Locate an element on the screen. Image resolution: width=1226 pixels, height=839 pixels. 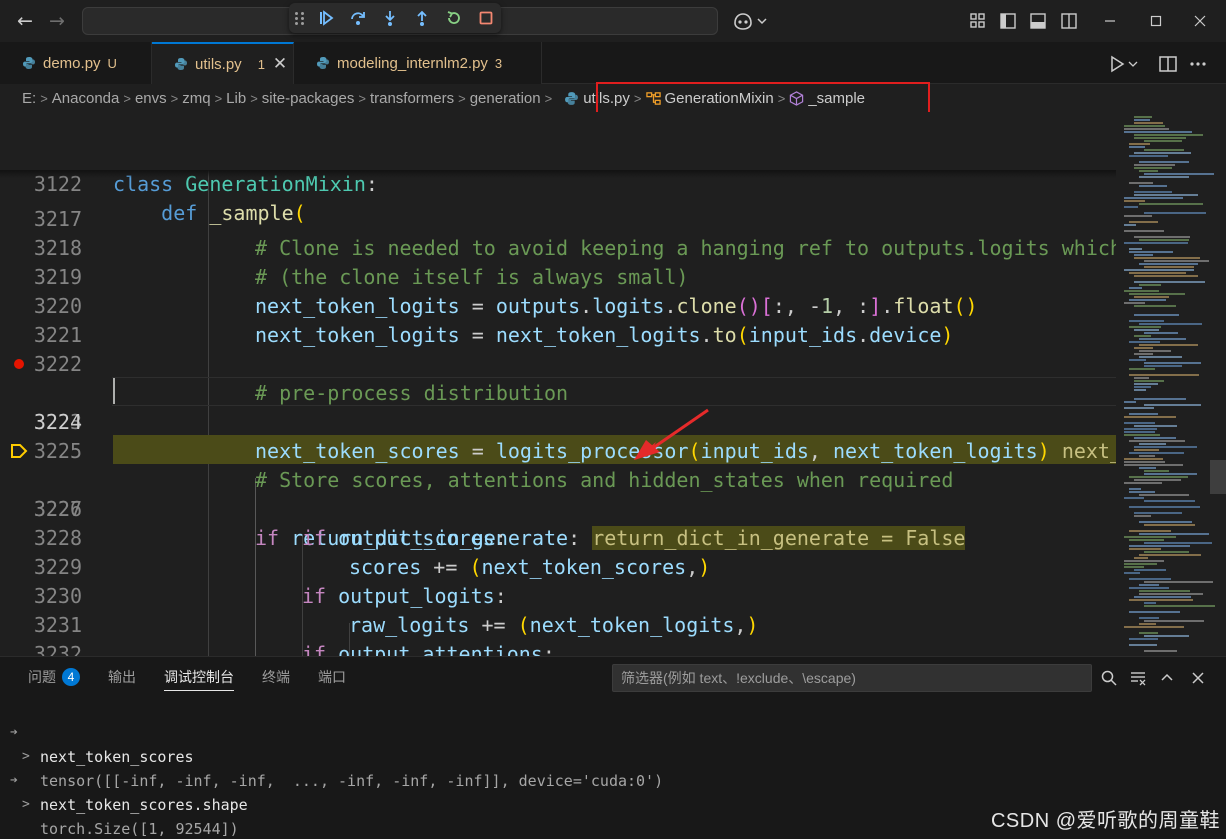
breadcrumb-item: generation is located at coordinates (505, 98).